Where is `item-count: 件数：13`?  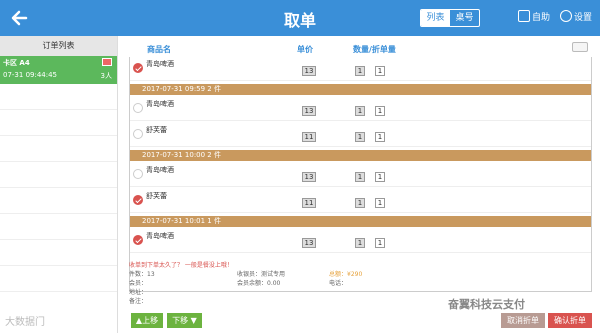
item-count: 件数：13 is located at coordinates (142, 274).